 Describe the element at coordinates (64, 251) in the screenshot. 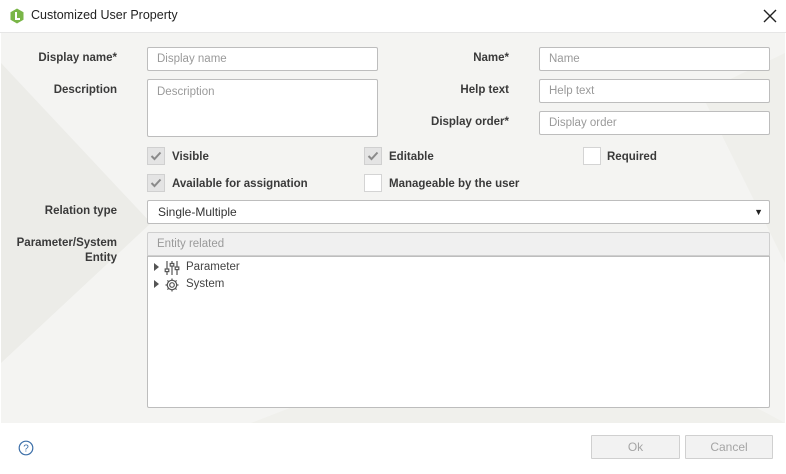

I see `entity-label: Parameter/System Entity` at that location.